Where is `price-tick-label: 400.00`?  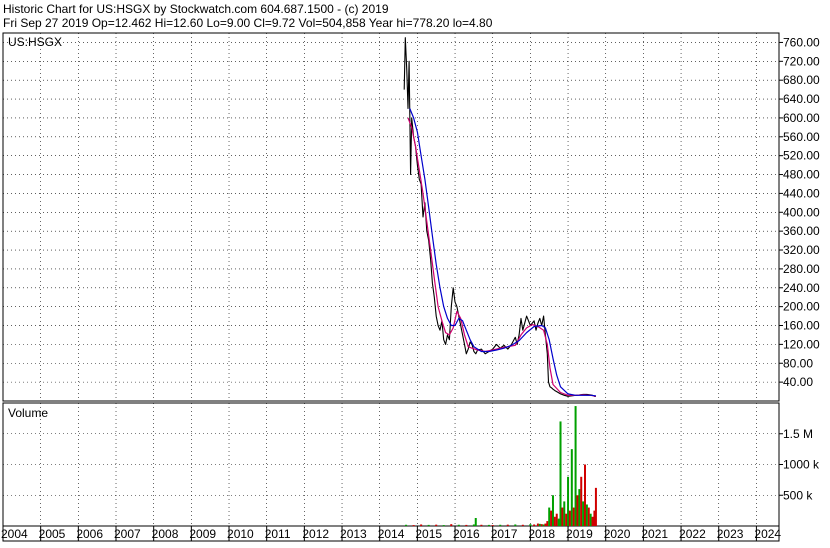
price-tick-label: 400.00 is located at coordinates (801, 212).